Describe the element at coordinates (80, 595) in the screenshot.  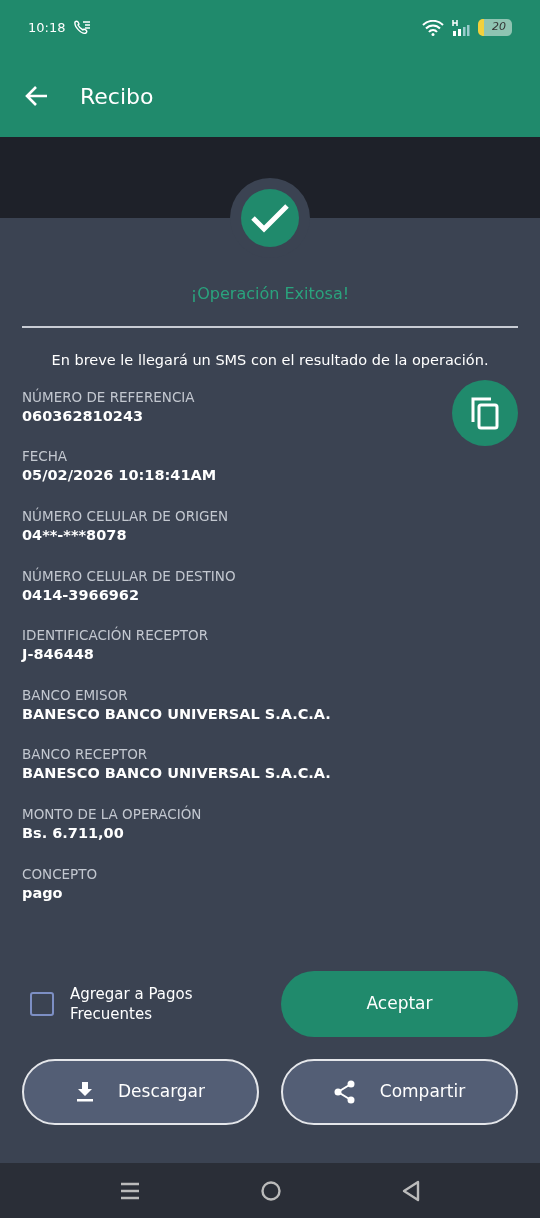
I see `field-value: 0414-3966962` at that location.